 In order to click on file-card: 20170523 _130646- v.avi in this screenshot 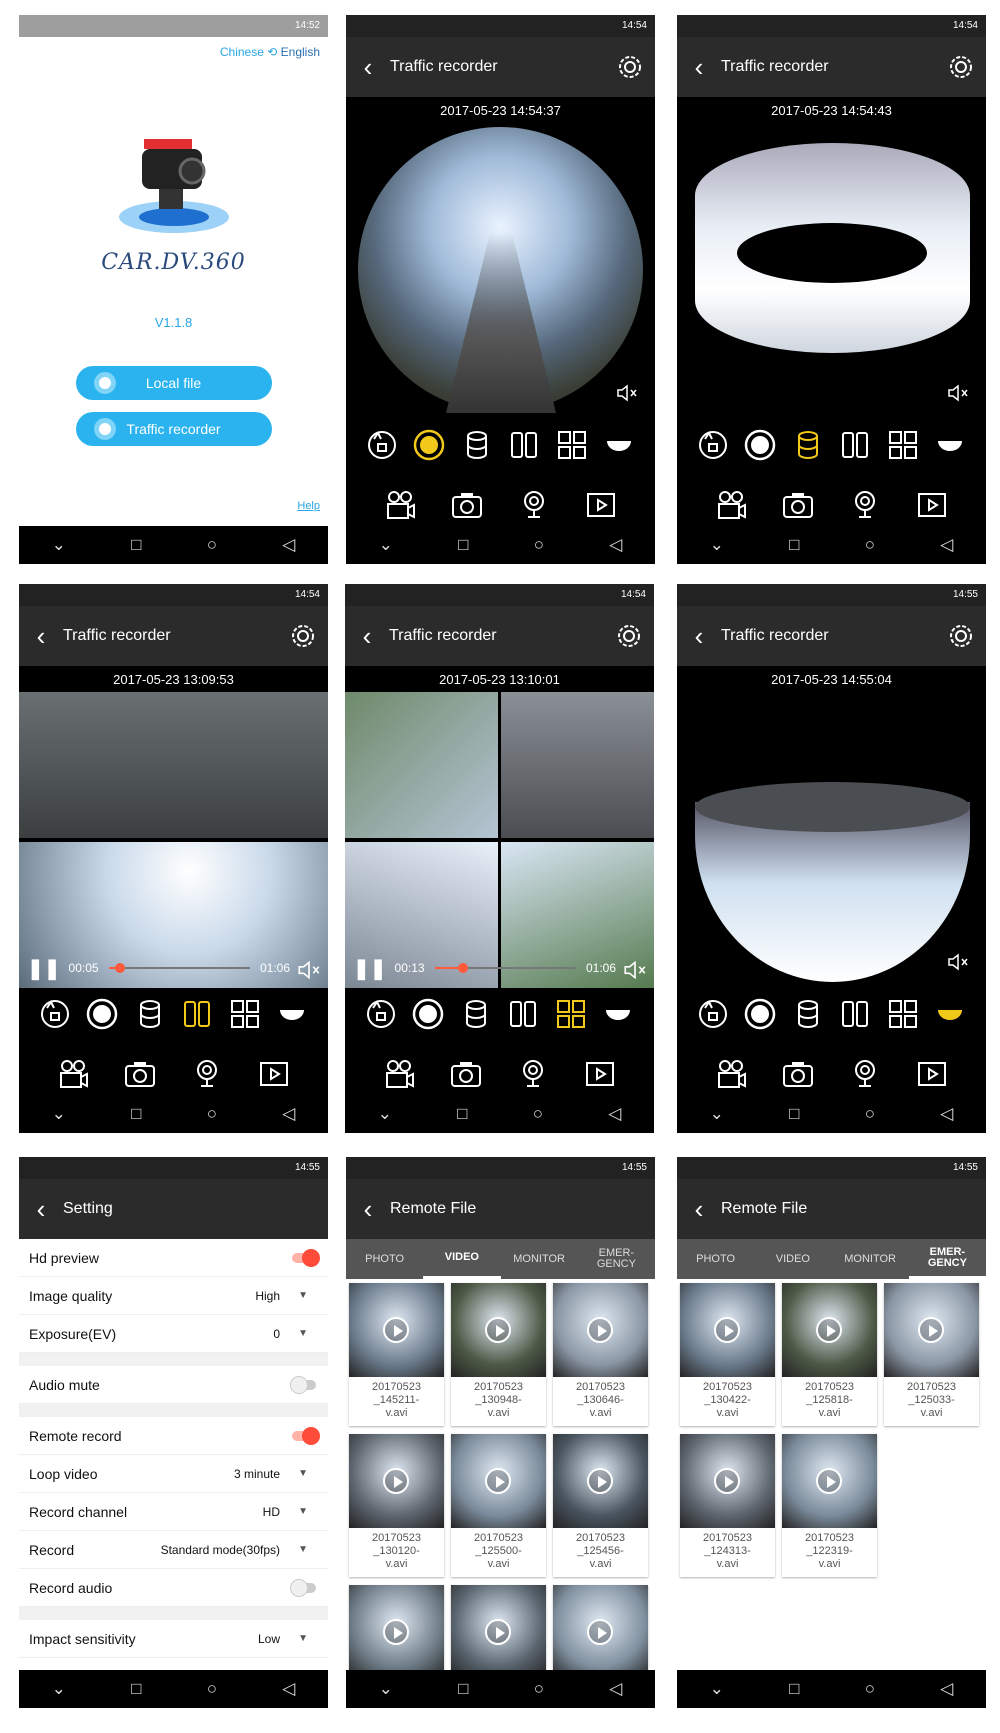, I will do `click(600, 1354)`.